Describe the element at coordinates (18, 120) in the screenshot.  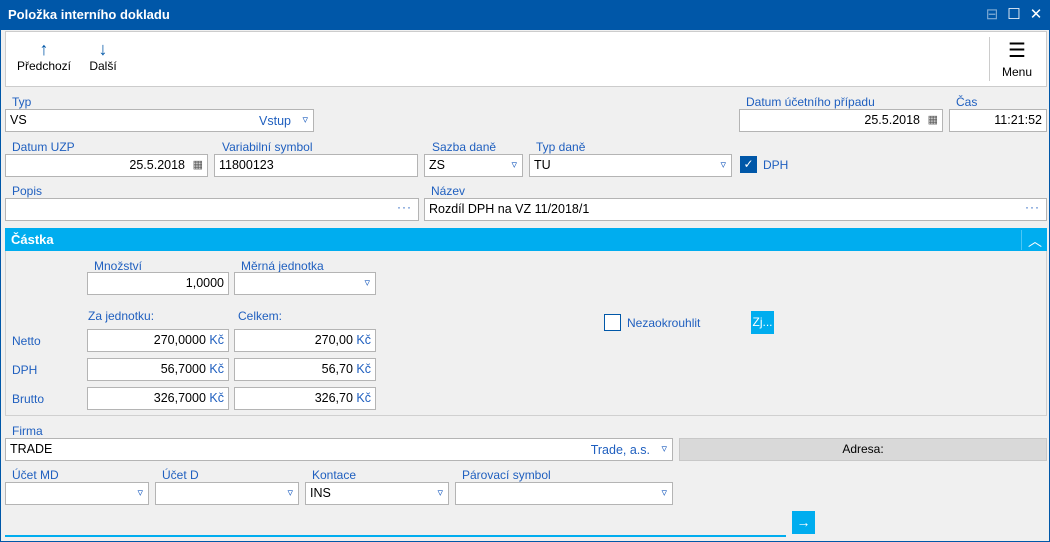
I see `typ-value: VS` at that location.